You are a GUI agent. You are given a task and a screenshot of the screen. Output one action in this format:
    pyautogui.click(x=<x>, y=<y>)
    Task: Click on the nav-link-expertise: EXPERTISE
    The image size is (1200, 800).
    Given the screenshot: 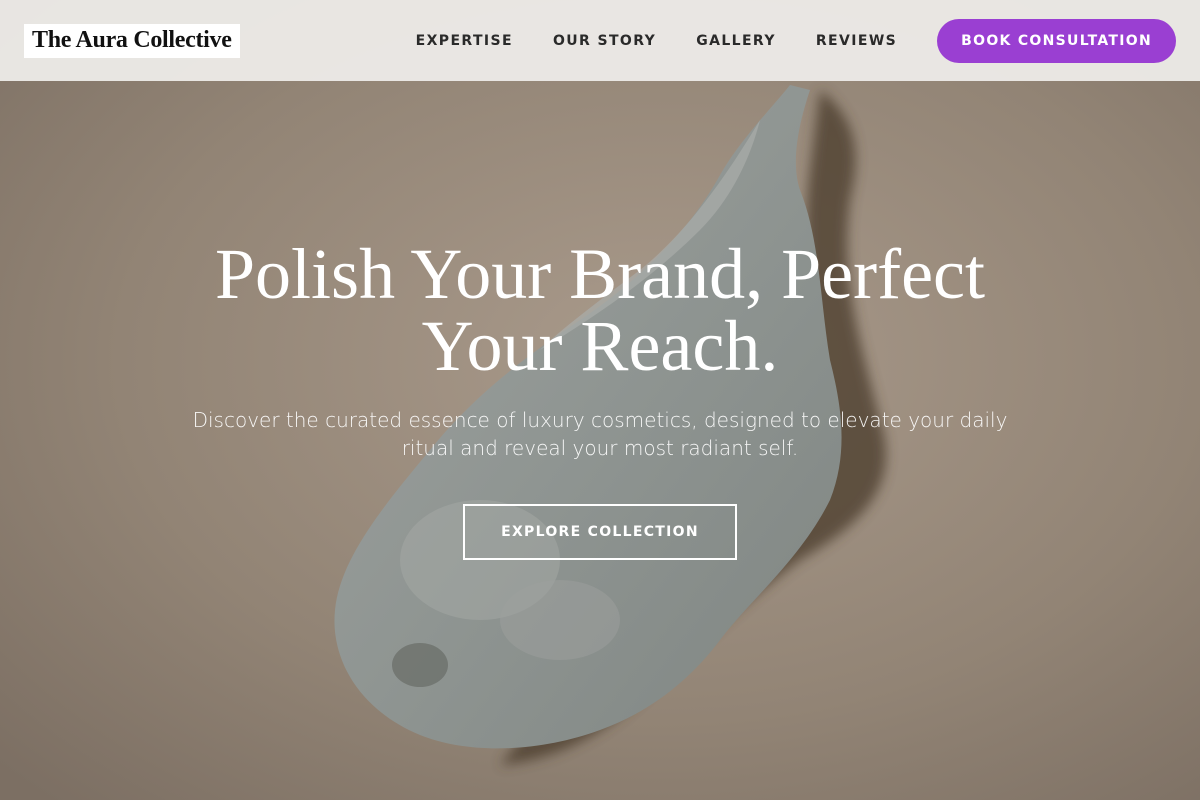 What is the action you would take?
    pyautogui.click(x=464, y=41)
    